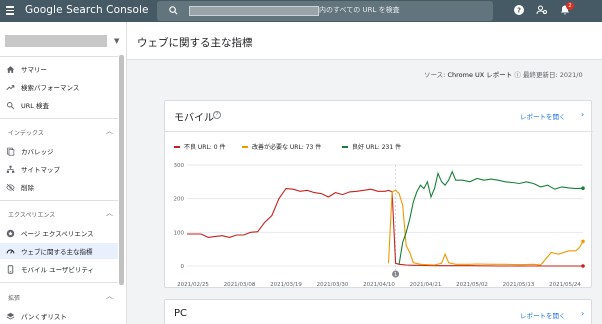 The width and height of the screenshot is (602, 324). What do you see at coordinates (333, 284) in the screenshot?
I see `x-tick-label: 2021/03/30` at bounding box center [333, 284].